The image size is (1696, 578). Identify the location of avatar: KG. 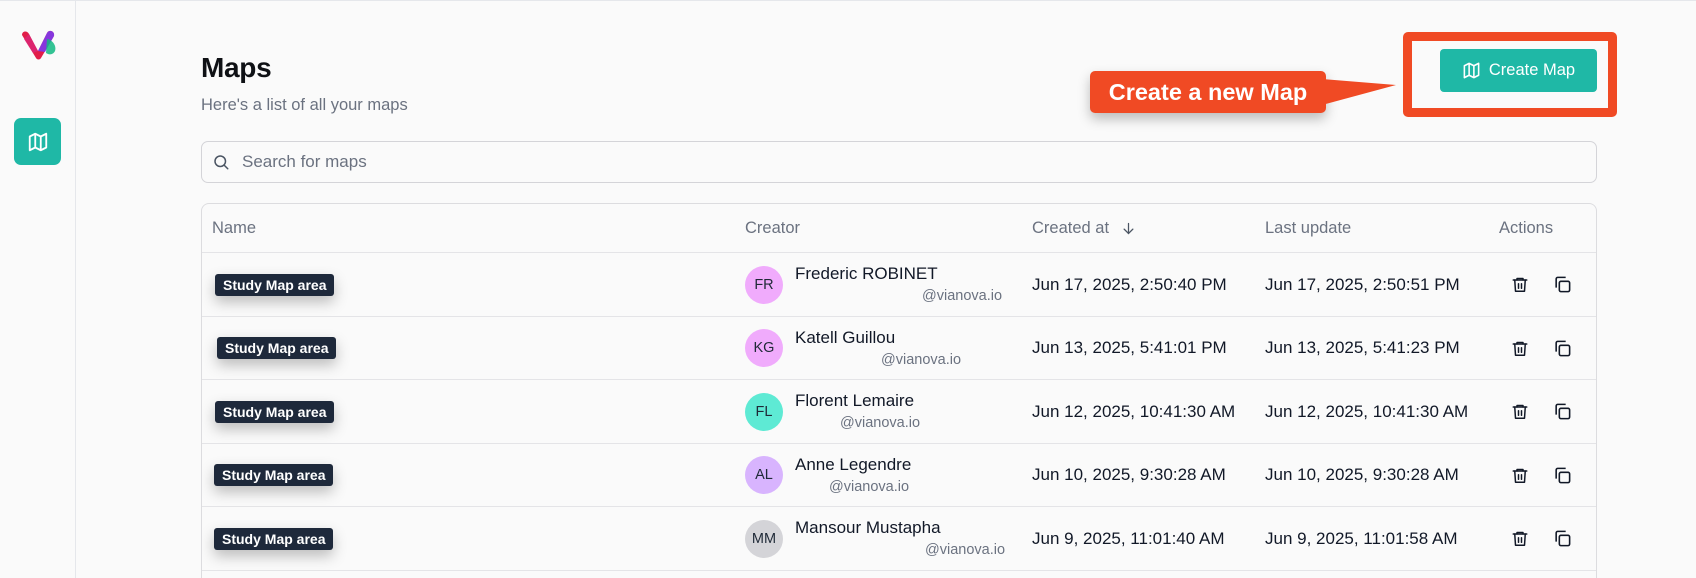
(764, 348).